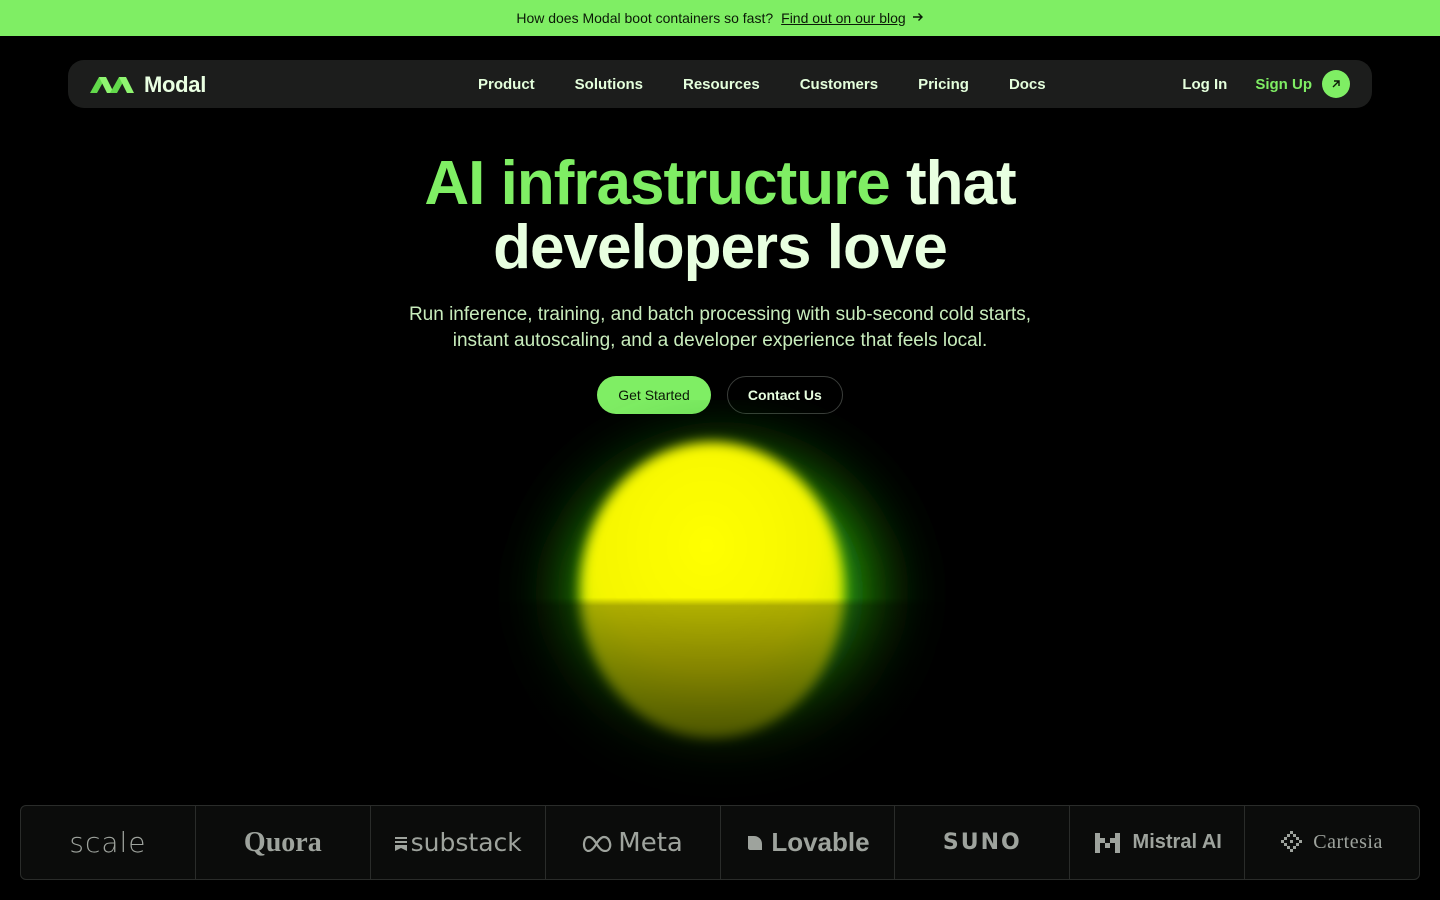 Image resolution: width=1440 pixels, height=900 pixels. Describe the element at coordinates (609, 84) in the screenshot. I see `nav-item-solutions: Solutions` at that location.